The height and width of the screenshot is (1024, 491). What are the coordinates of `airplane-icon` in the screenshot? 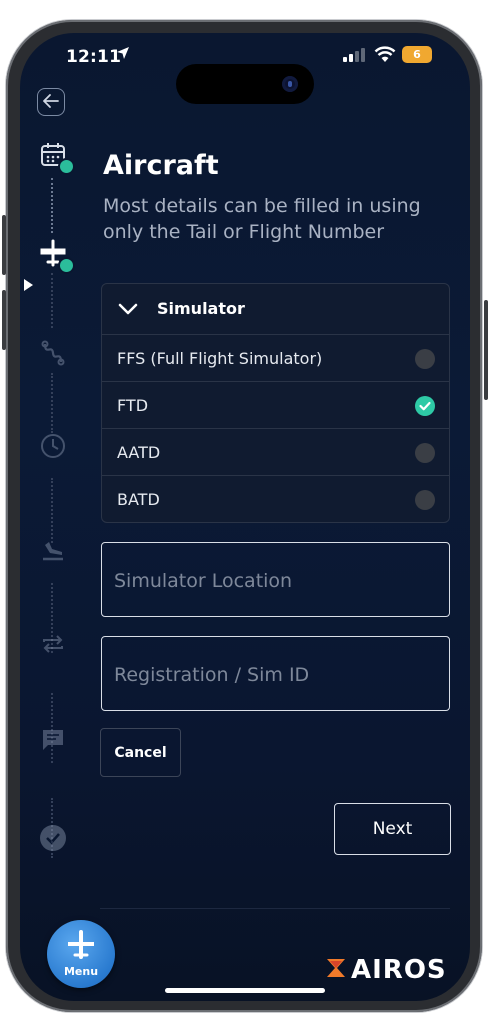 It's located at (81, 947).